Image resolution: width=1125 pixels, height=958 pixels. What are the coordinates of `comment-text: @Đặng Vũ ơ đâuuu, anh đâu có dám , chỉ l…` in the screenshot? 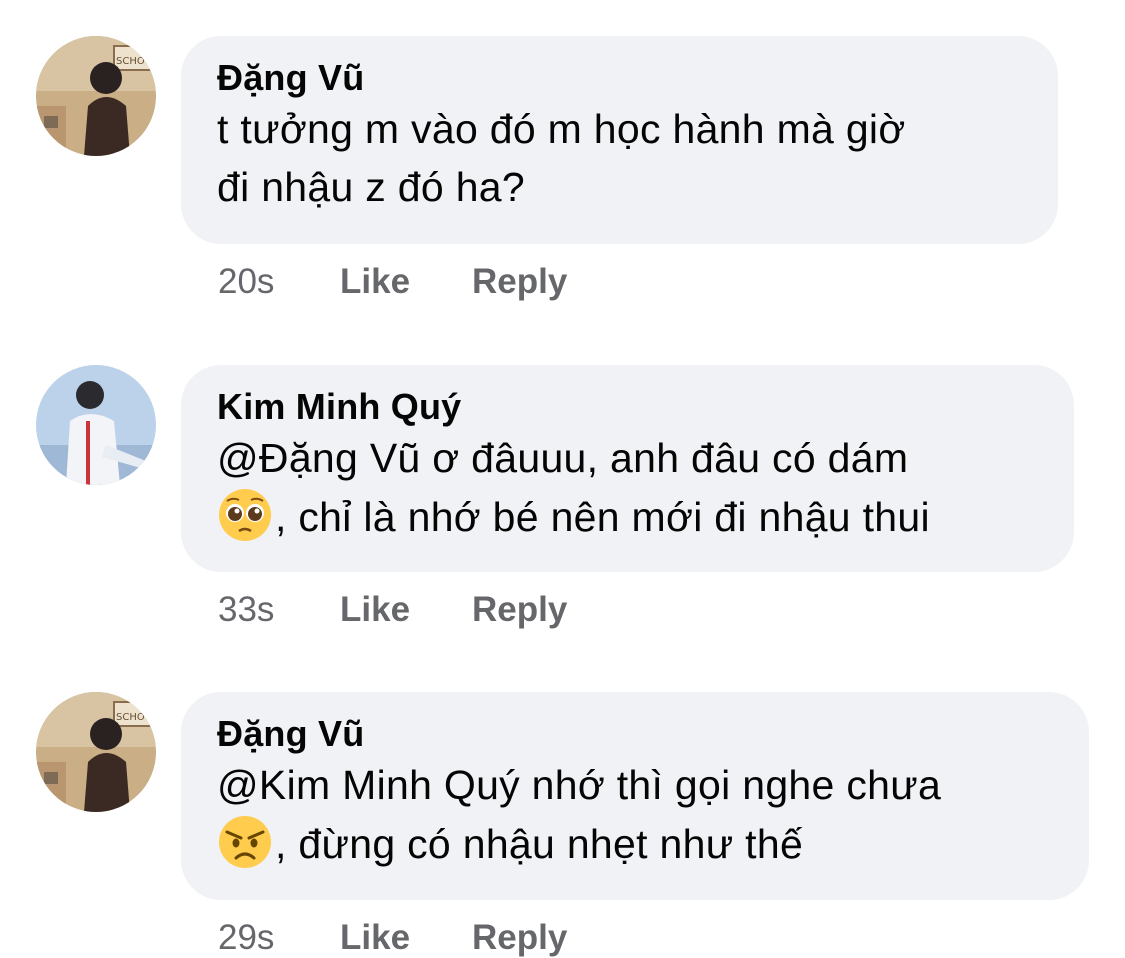 It's located at (627, 487).